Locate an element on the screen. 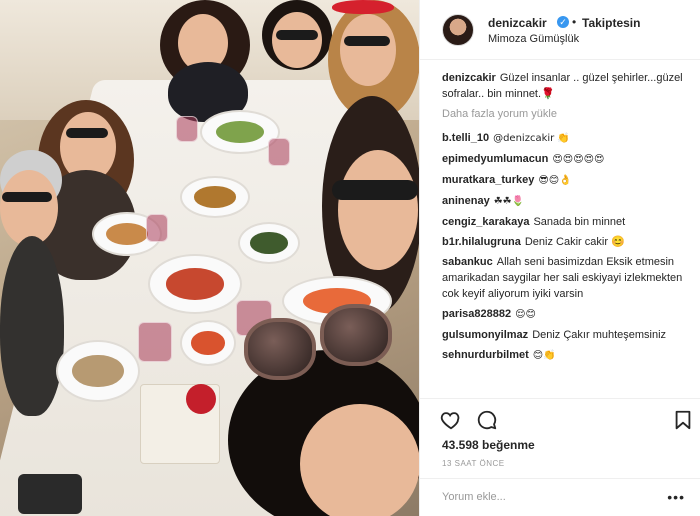 This screenshot has width=700, height=516. comment-text: Deniz Çakır muhteşemsiniz is located at coordinates (599, 335).